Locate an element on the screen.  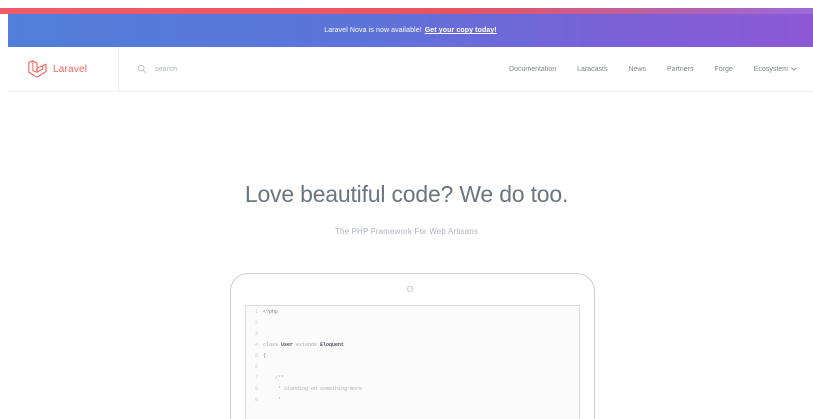
code-comment: * Standing on something more is located at coordinates (313, 388).